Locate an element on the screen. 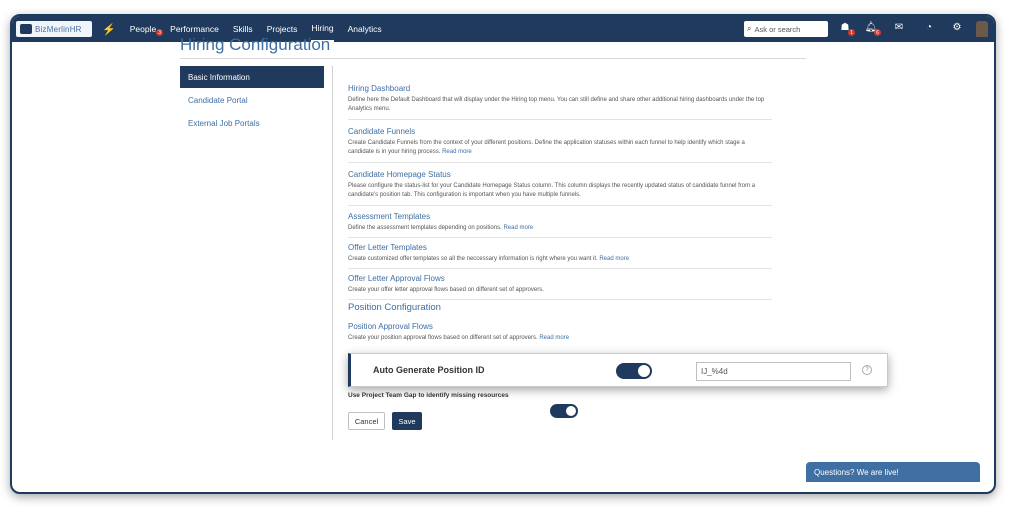 This screenshot has width=1024, height=521. notifications-badge: 6 is located at coordinates (877, 32).